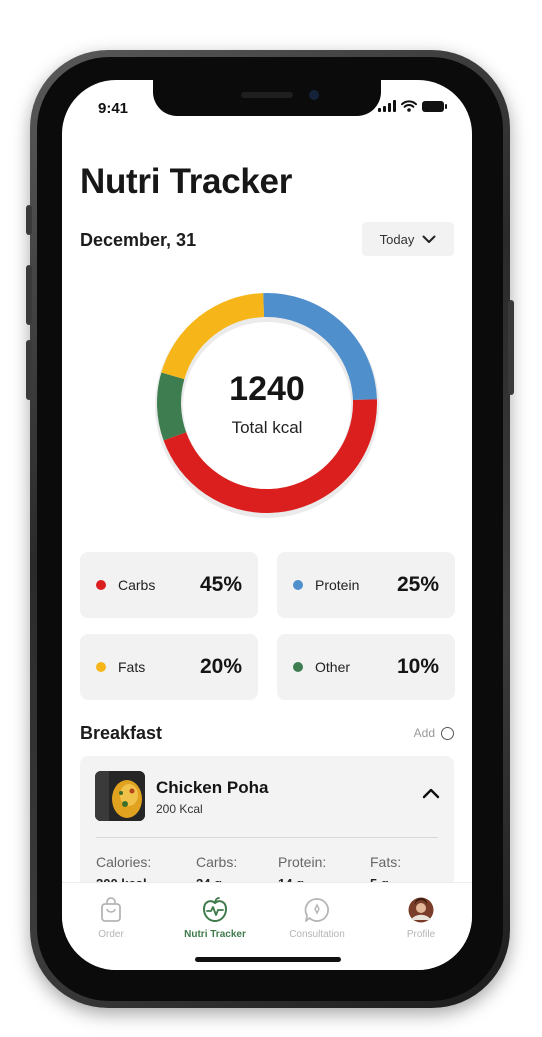 The image size is (542, 1037). I want to click on meal-kcal: 200 Kcal, so click(179, 809).